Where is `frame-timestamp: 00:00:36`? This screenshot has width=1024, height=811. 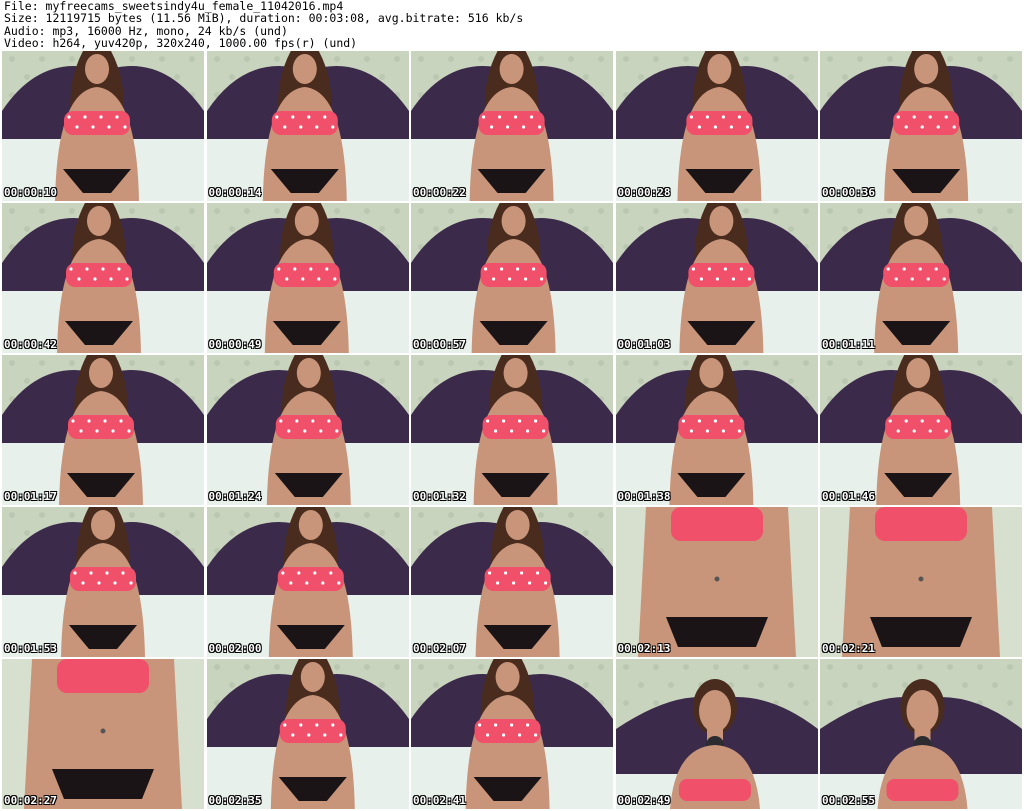
frame-timestamp: 00:00:36 is located at coordinates (848, 192).